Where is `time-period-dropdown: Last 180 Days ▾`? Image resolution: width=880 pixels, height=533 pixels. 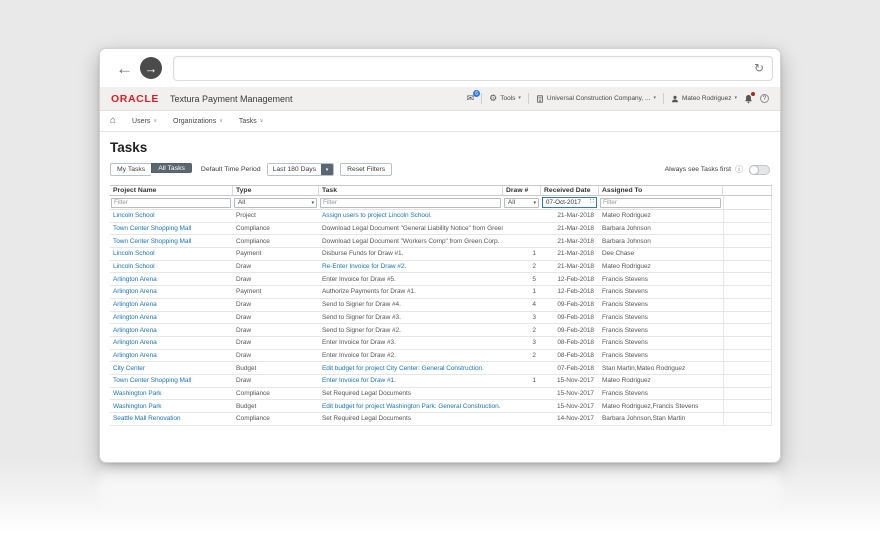
time-period-dropdown: Last 180 Days ▾ is located at coordinates (300, 169).